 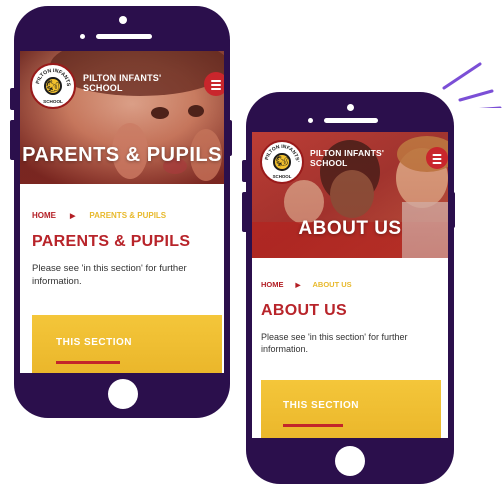 What do you see at coordinates (350, 228) in the screenshot?
I see `hero-title: ABOUT US` at bounding box center [350, 228].